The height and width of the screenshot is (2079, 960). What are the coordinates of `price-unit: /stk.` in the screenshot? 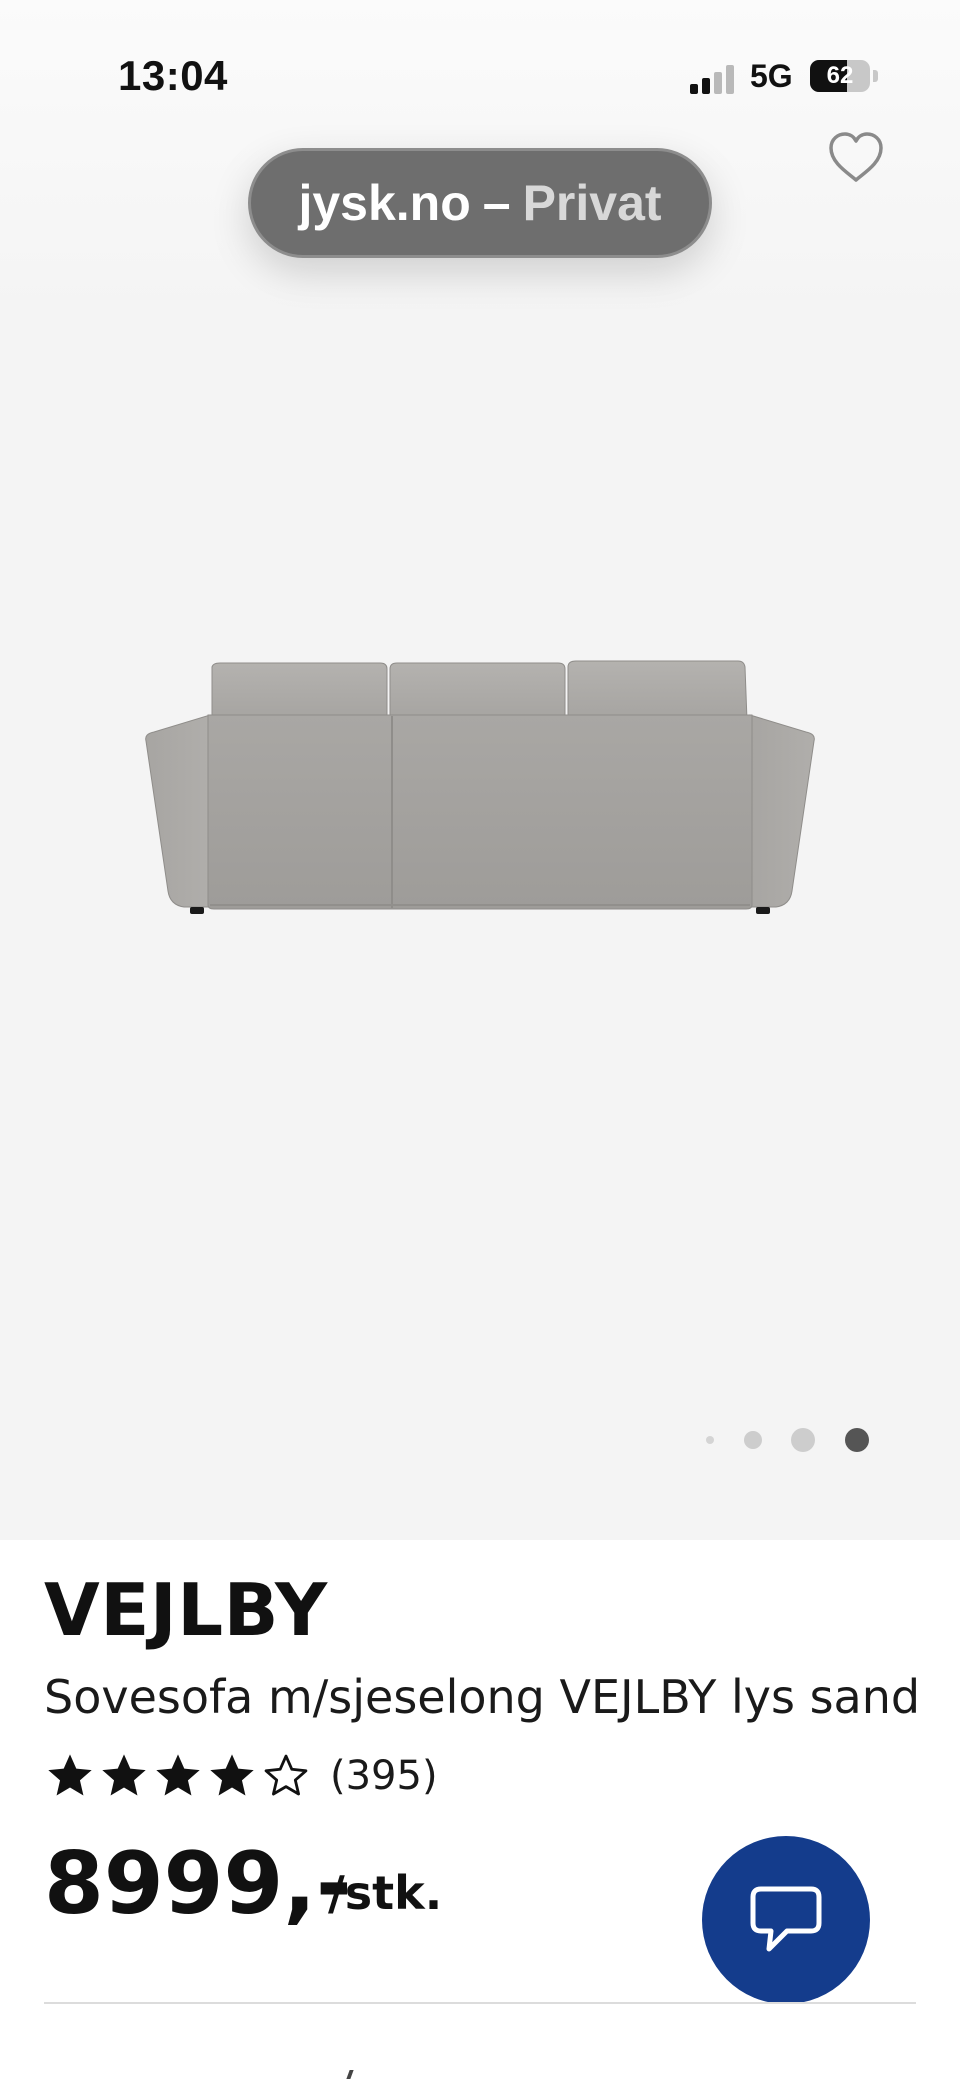 It's located at (385, 1893).